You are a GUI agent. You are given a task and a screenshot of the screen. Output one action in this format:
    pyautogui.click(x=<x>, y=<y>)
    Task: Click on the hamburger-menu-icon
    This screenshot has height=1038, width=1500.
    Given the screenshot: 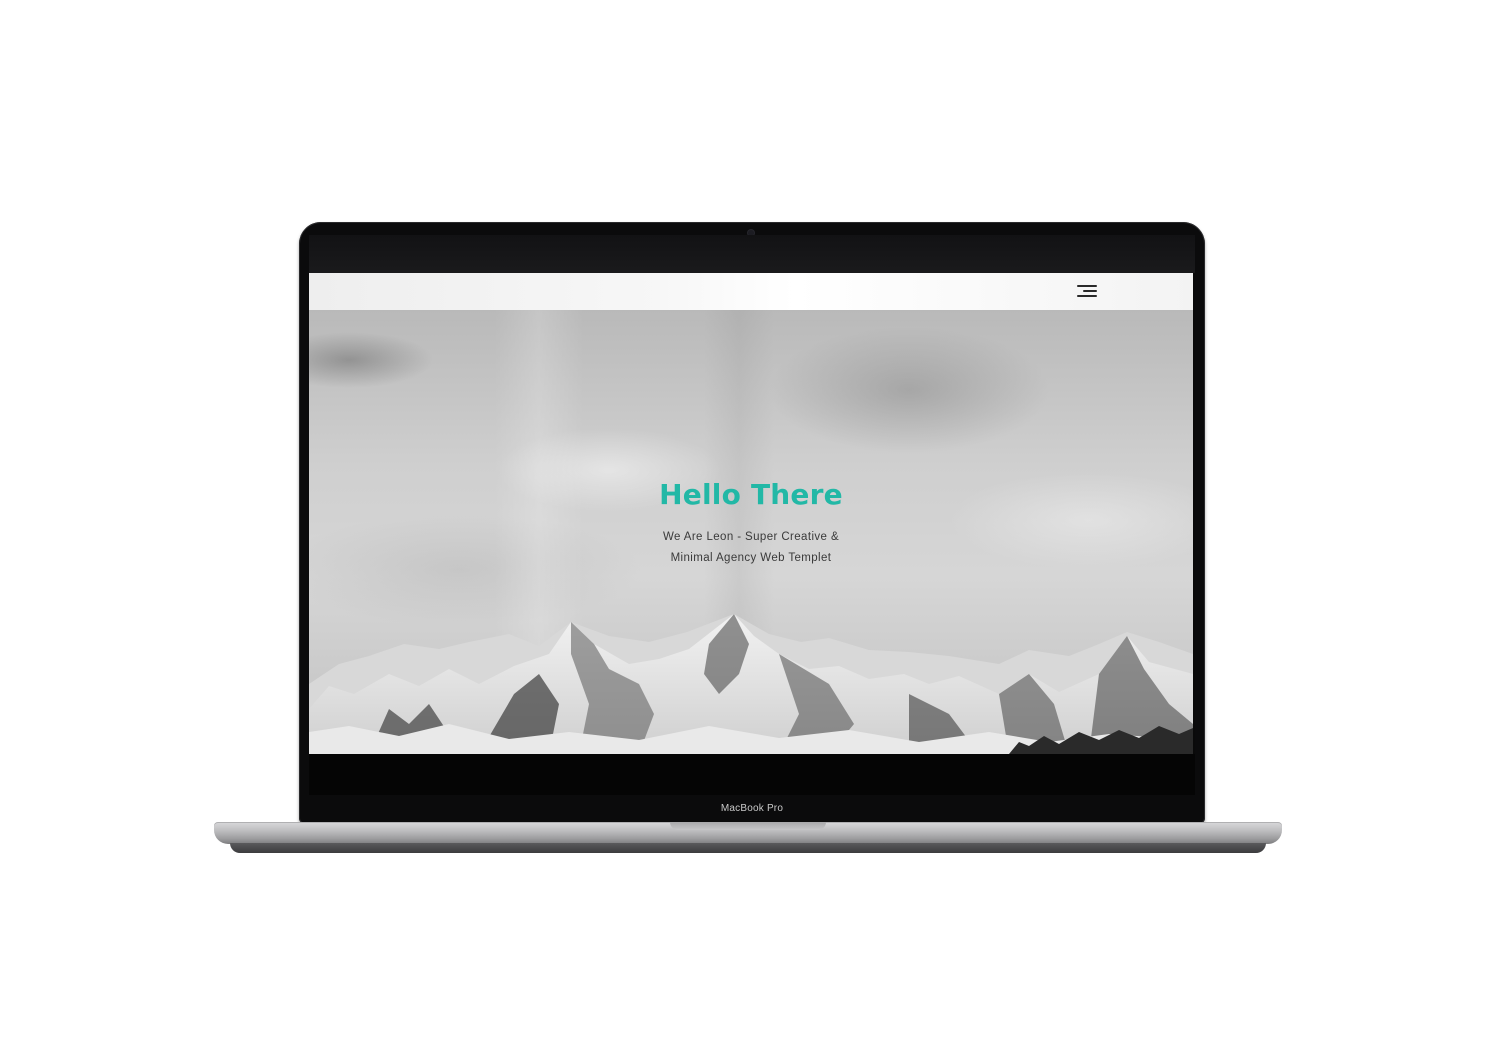 What is the action you would take?
    pyautogui.click(x=1087, y=291)
    